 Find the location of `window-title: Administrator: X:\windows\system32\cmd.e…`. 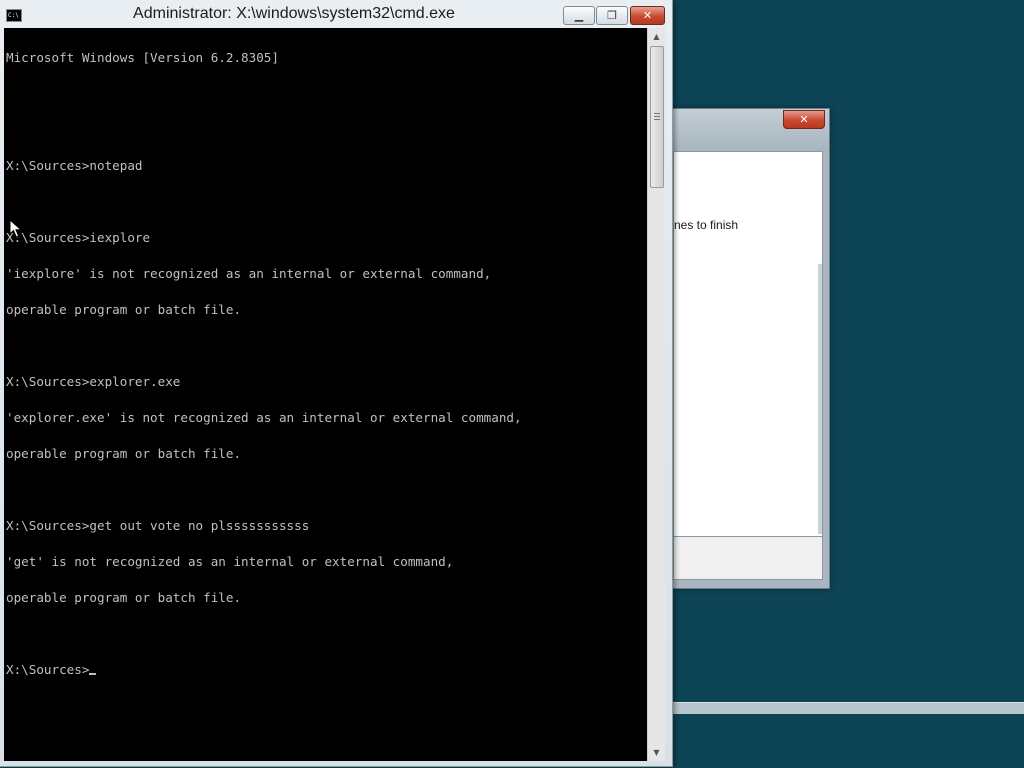

window-title: Administrator: X:\windows\system32\cmd.e… is located at coordinates (294, 13).